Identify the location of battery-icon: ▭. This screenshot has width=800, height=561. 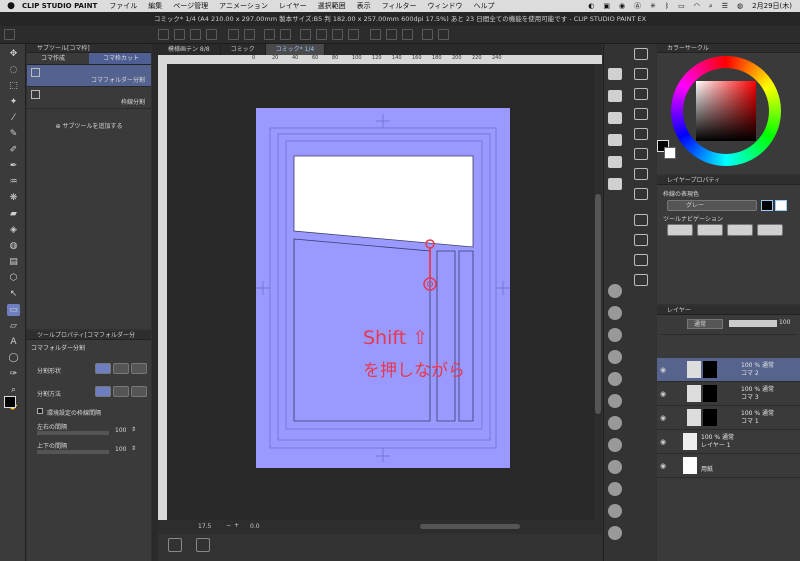
(681, 6).